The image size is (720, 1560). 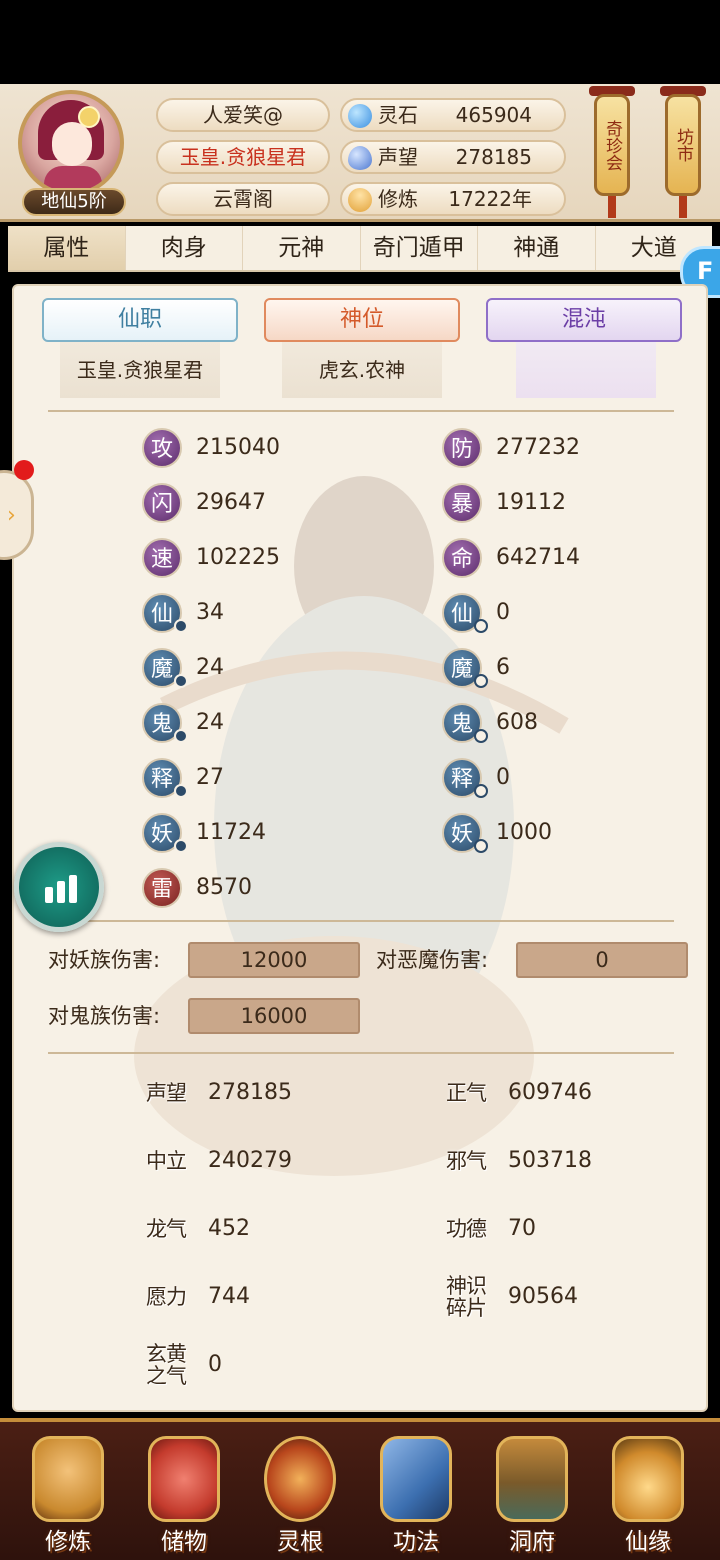 What do you see at coordinates (432, 960) in the screenshot?
I see `vs-demon-damage-label: 对恶魔伤害:` at bounding box center [432, 960].